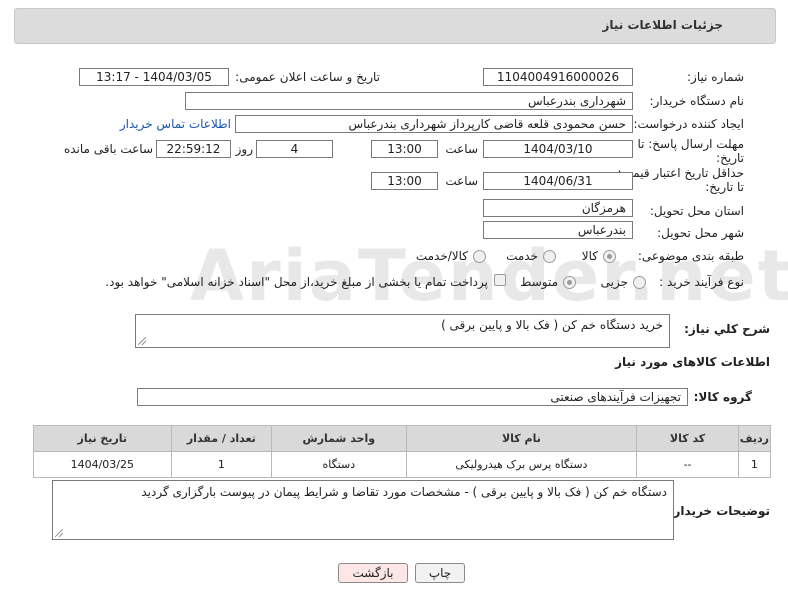 This screenshot has height=598, width=788. Describe the element at coordinates (404, 181) in the screenshot. I see `validity-time-field: 13:00` at that location.